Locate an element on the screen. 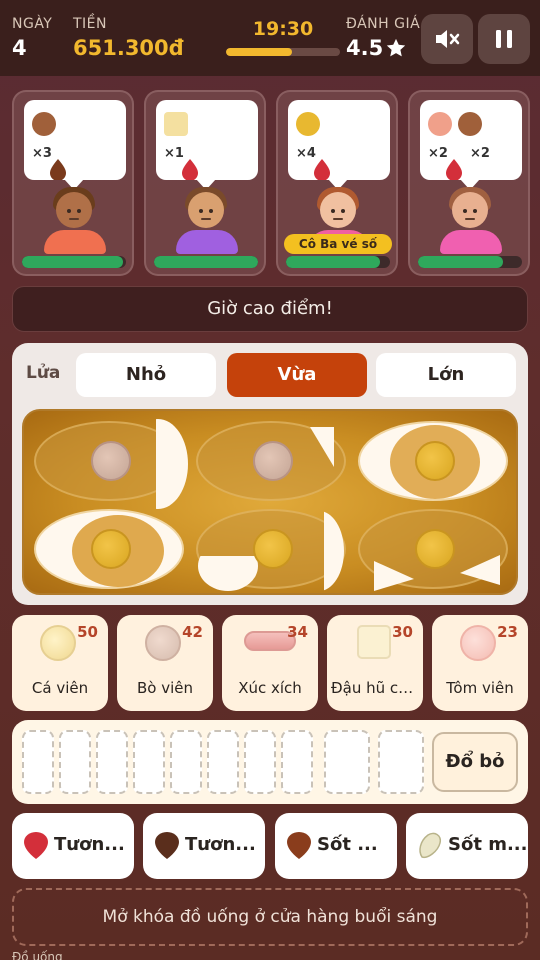 This screenshot has width=540, height=960. ingredient-label: Tôm viên is located at coordinates (480, 688).